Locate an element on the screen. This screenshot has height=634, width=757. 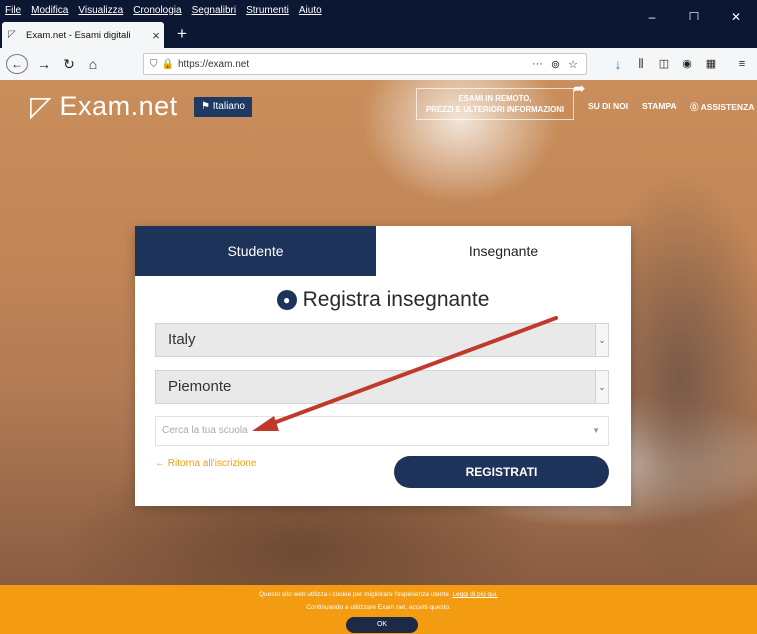
cookie-more-link: Leggi di più qui. is located at coordinates (475, 594).